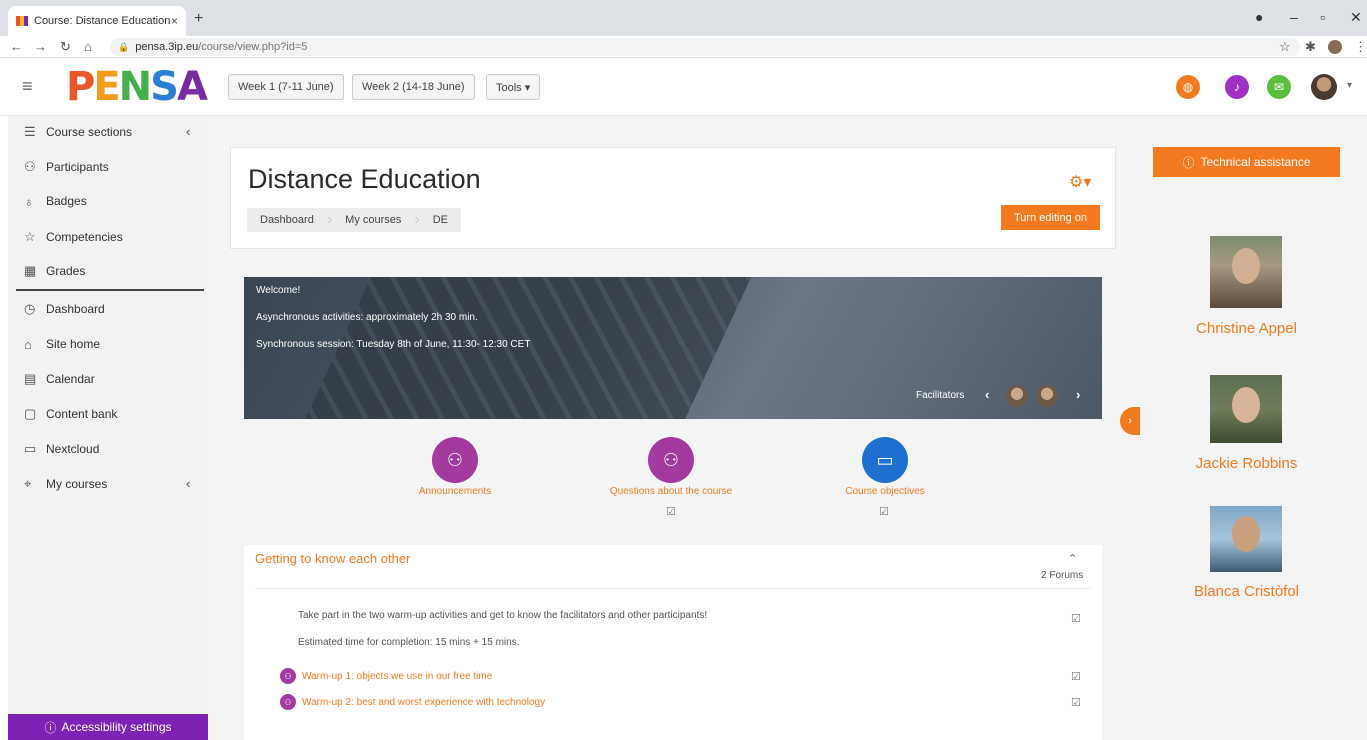 The image size is (1367, 740). Describe the element at coordinates (188, 483) in the screenshot. I see `expand-chevron-icon: ‹` at that location.